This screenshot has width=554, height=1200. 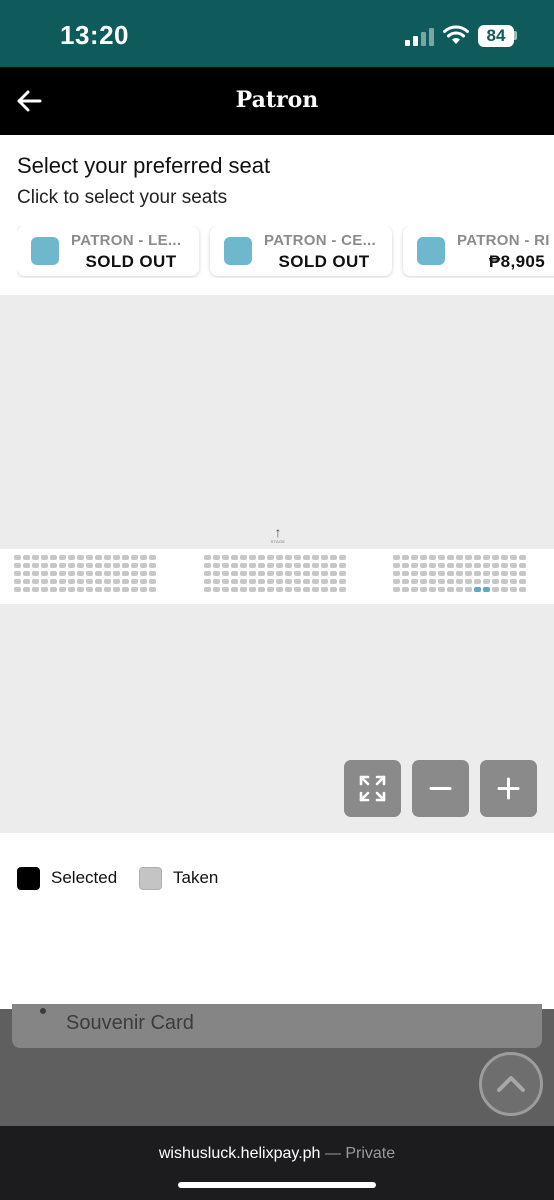 What do you see at coordinates (277, 1185) in the screenshot?
I see `home-indicator` at bounding box center [277, 1185].